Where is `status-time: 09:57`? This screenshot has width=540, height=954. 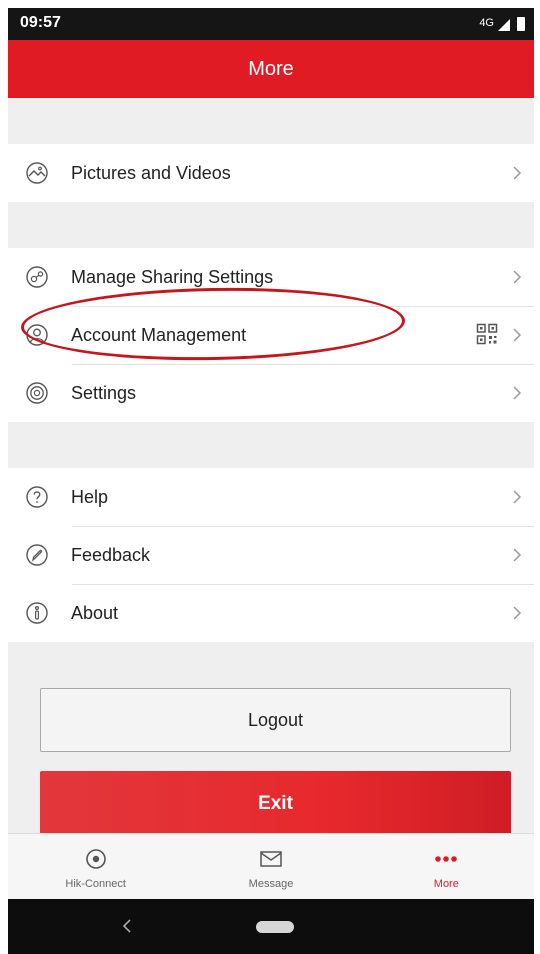
status-time: 09:57 is located at coordinates (40, 22).